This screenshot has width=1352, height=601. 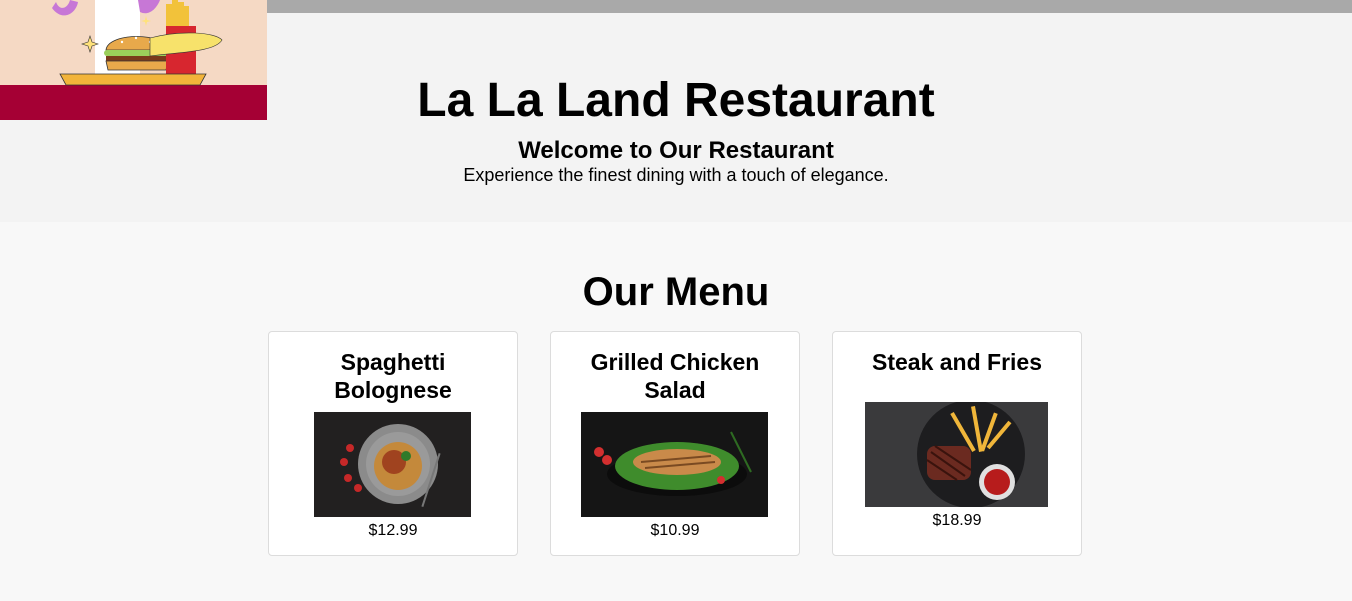 What do you see at coordinates (675, 530) in the screenshot?
I see `menu-item-price: $10.99` at bounding box center [675, 530].